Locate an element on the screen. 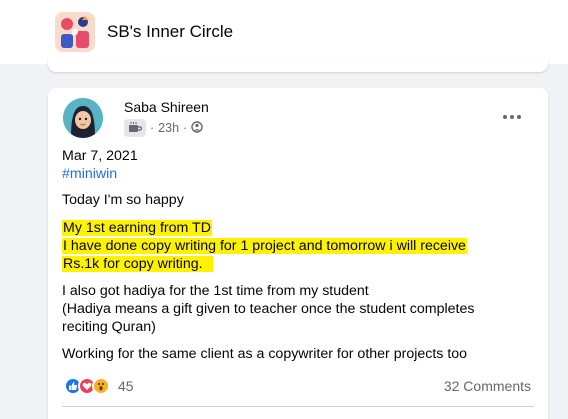  coffee-cup-icon is located at coordinates (135, 128).